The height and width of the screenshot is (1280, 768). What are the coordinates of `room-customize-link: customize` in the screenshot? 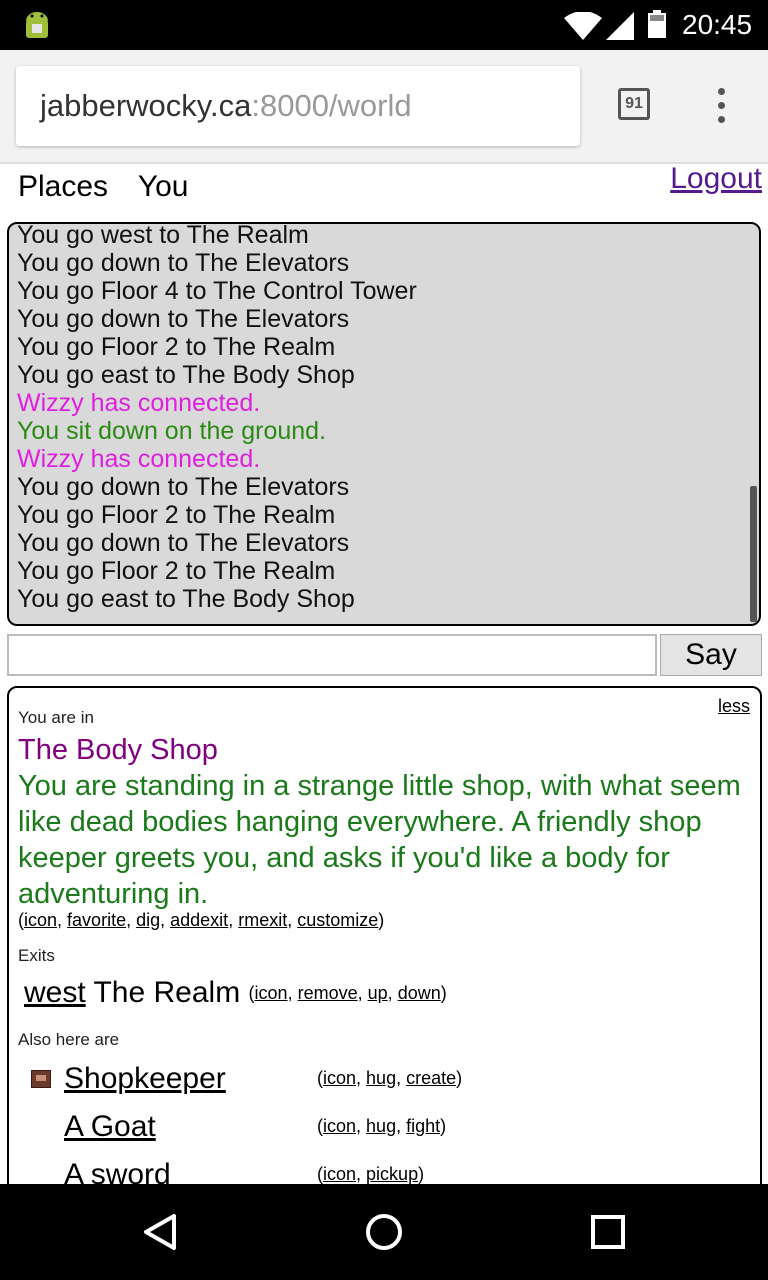 It's located at (337, 920).